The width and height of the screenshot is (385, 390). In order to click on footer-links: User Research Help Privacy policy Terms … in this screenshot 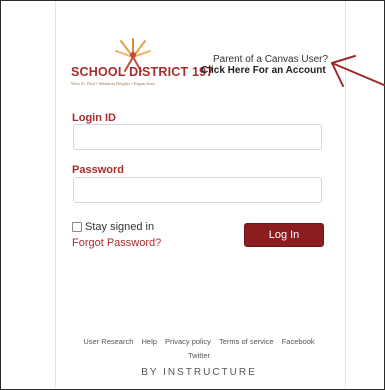, I will do `click(199, 349)`.